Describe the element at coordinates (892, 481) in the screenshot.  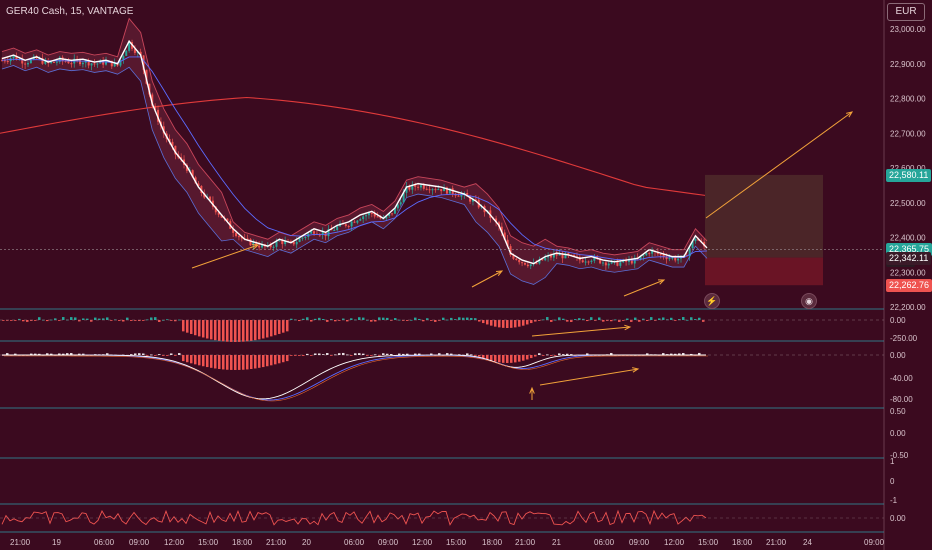
I see `y-tick-label: 0` at that location.